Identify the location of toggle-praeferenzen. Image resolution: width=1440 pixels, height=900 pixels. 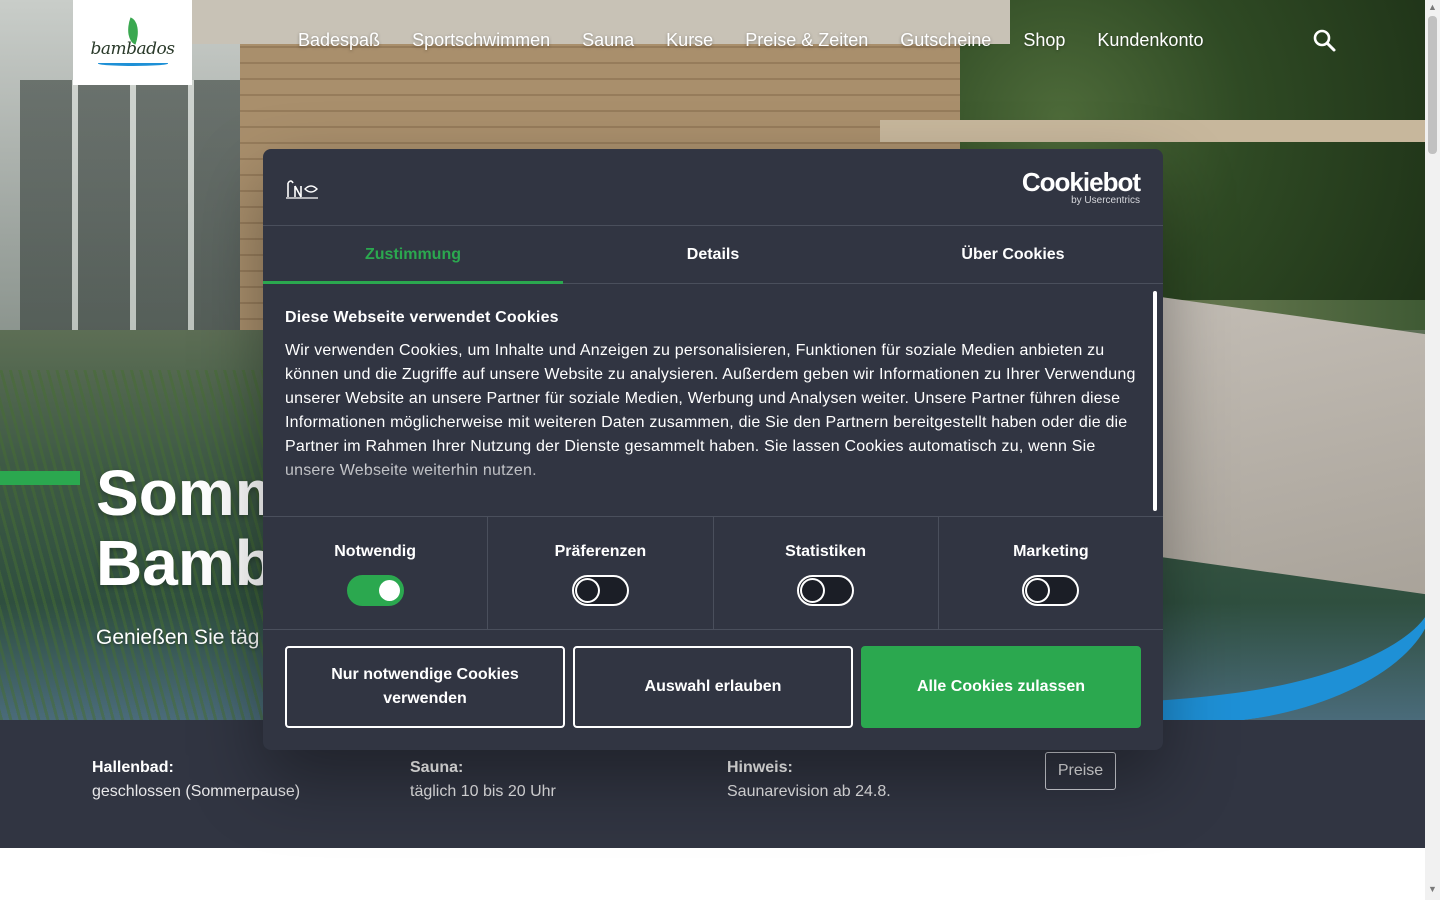
(600, 590).